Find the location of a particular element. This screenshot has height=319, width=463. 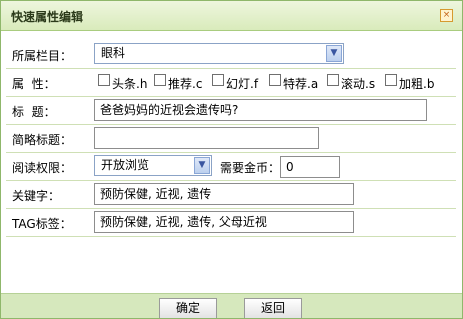

permission-select: 开放浏览 ▼ is located at coordinates (153, 165).